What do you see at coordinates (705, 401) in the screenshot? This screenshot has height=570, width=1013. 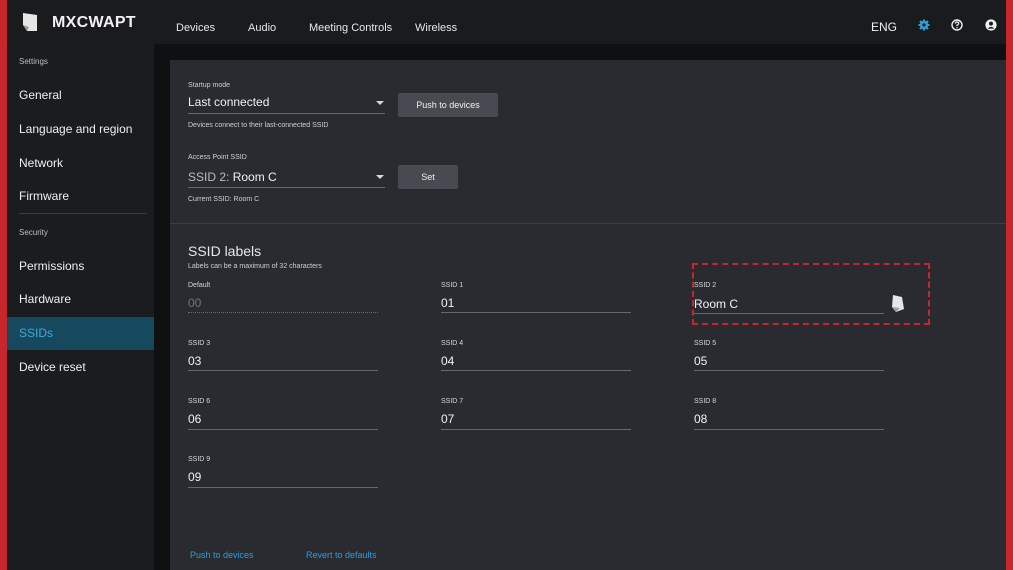 I see `field-label-ssid8: SSID 8` at bounding box center [705, 401].